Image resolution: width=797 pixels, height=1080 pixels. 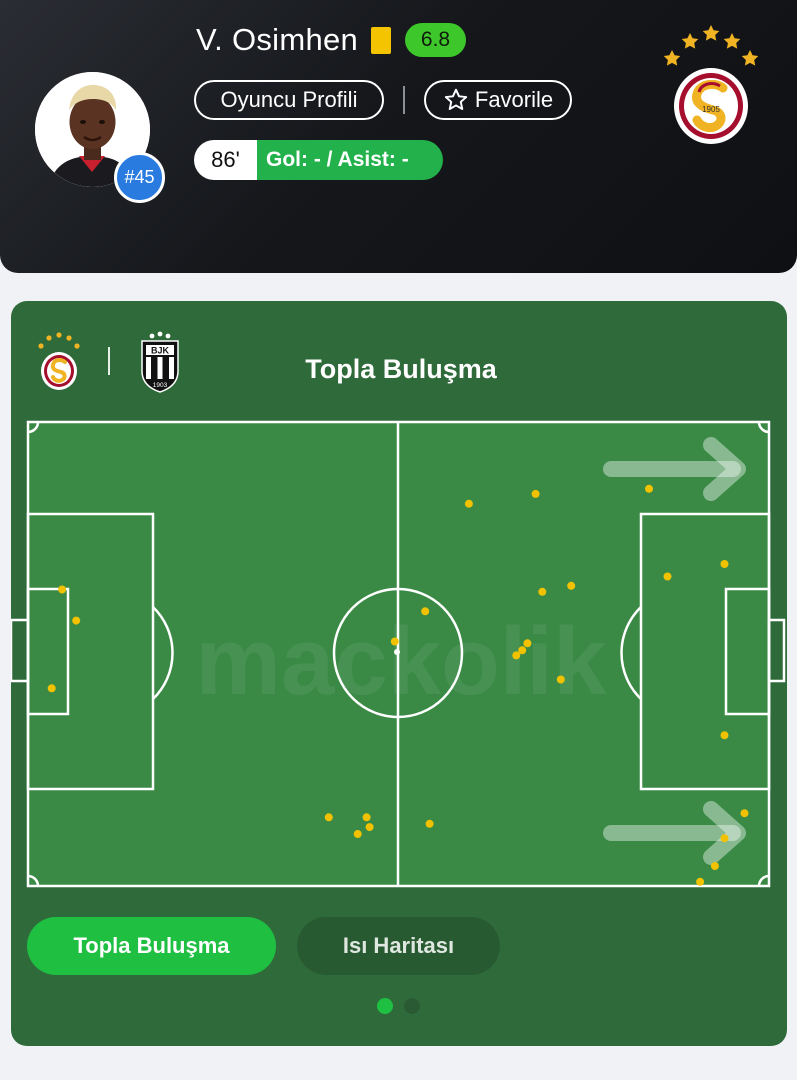 I want to click on player-rating-badge: 6.8, so click(x=435, y=40).